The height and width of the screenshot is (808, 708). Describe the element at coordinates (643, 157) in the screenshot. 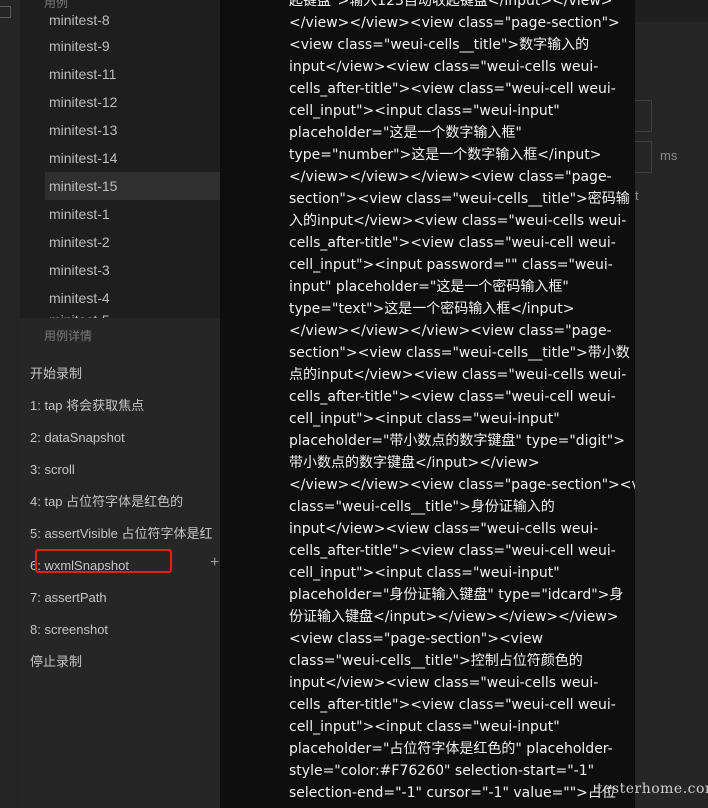

I see `delay-input` at that location.